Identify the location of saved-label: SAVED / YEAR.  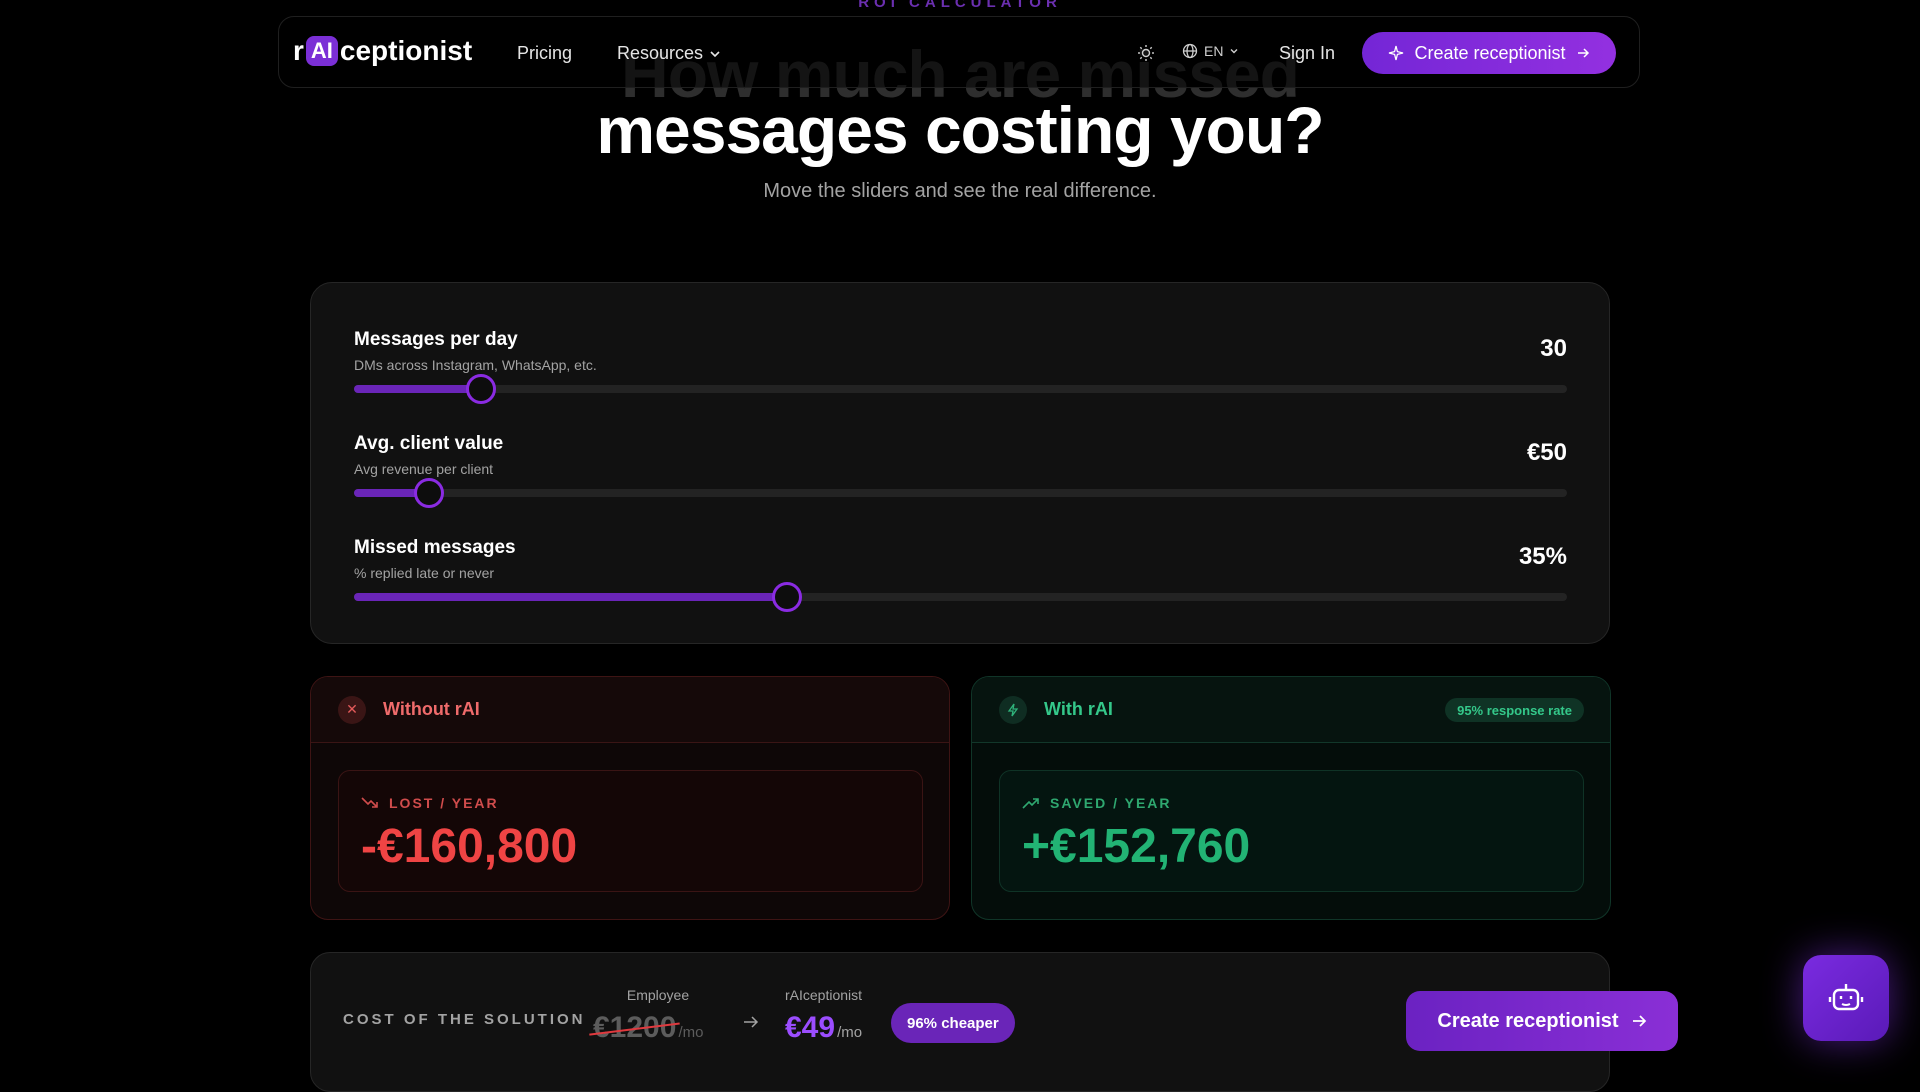
(1097, 803).